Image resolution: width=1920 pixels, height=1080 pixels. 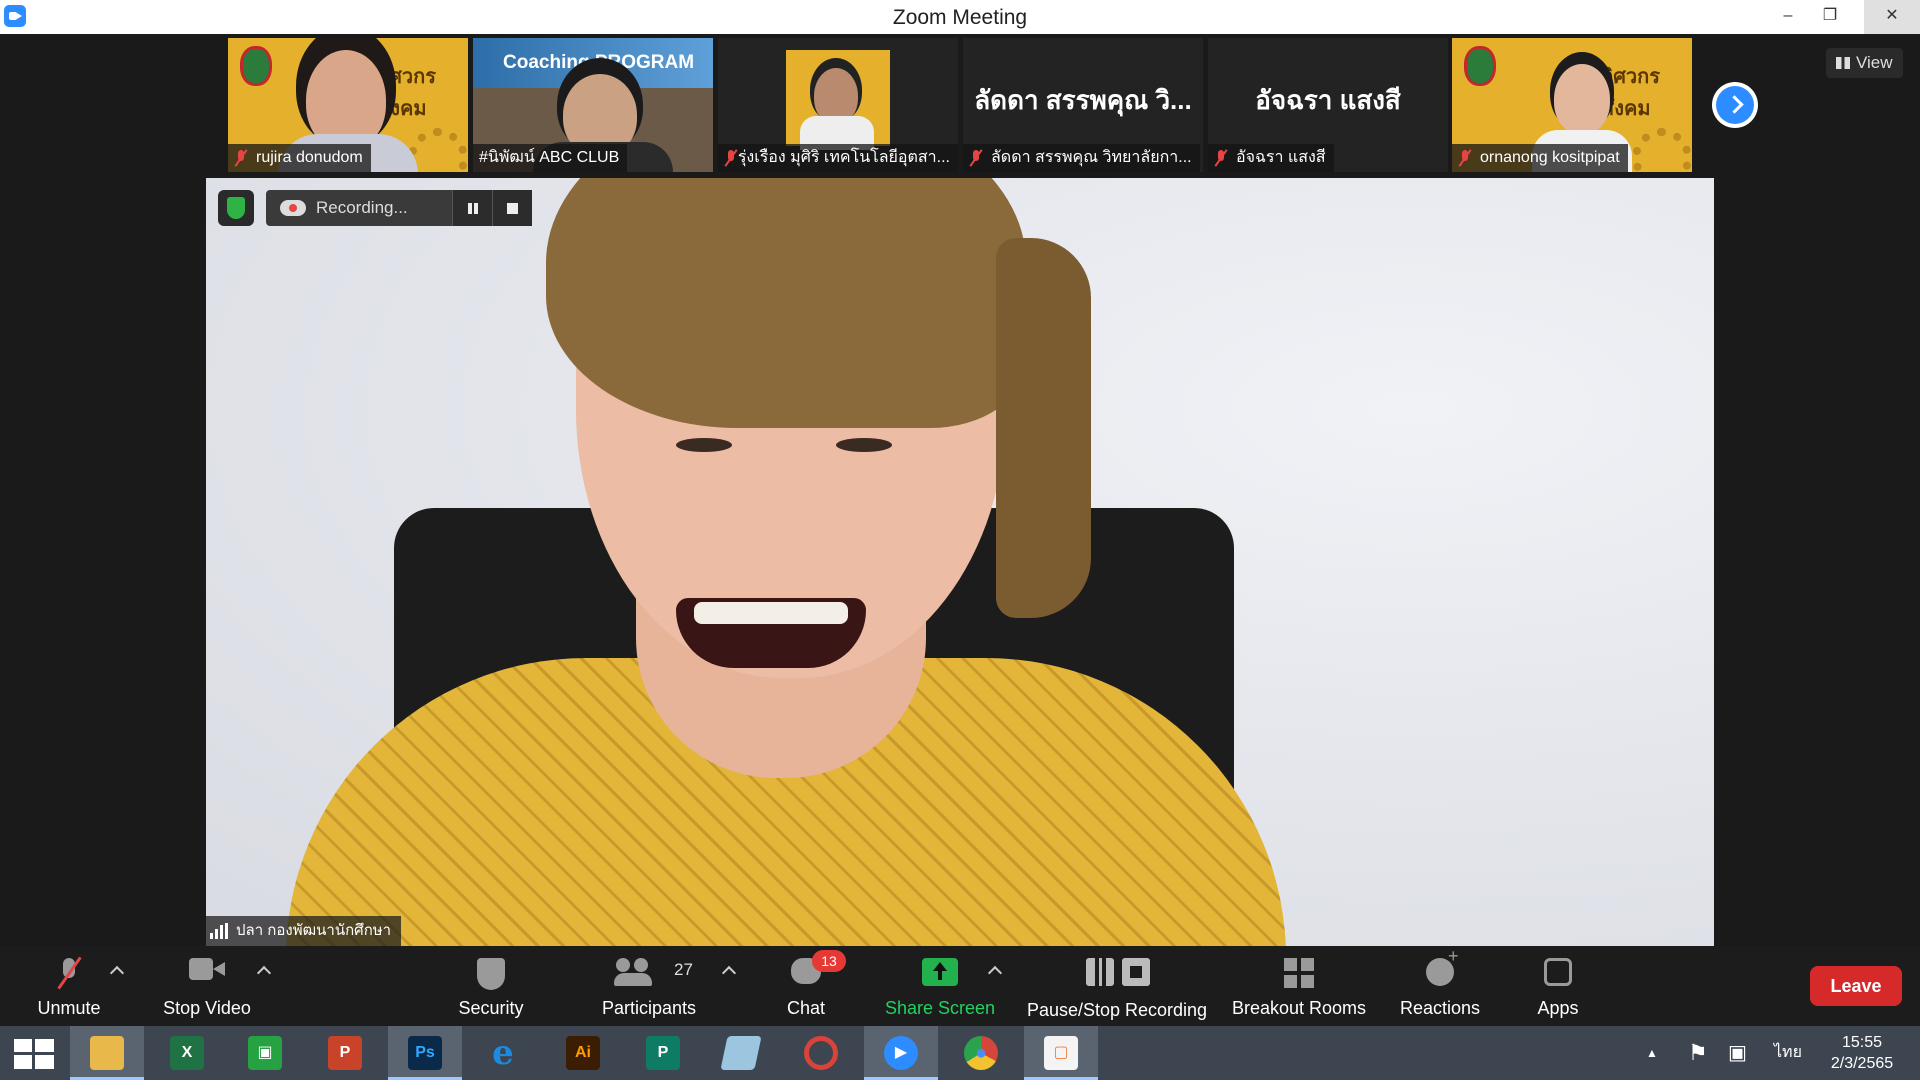 I want to click on apps-button: Apps, so click(x=1558, y=986).